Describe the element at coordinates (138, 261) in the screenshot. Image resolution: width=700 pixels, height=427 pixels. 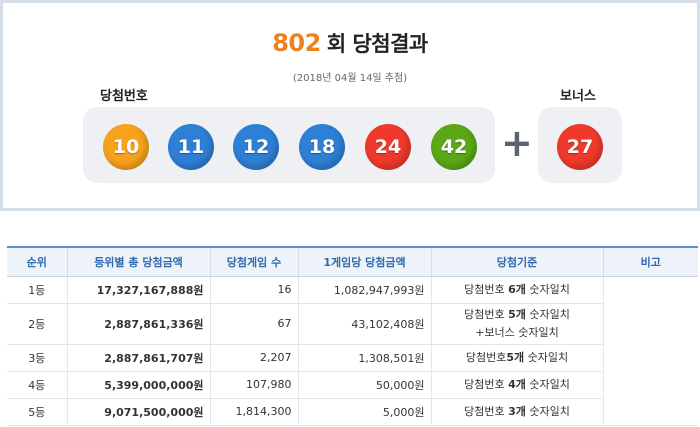
I see `header-total-prize: 등위별 총 당첨금액` at that location.